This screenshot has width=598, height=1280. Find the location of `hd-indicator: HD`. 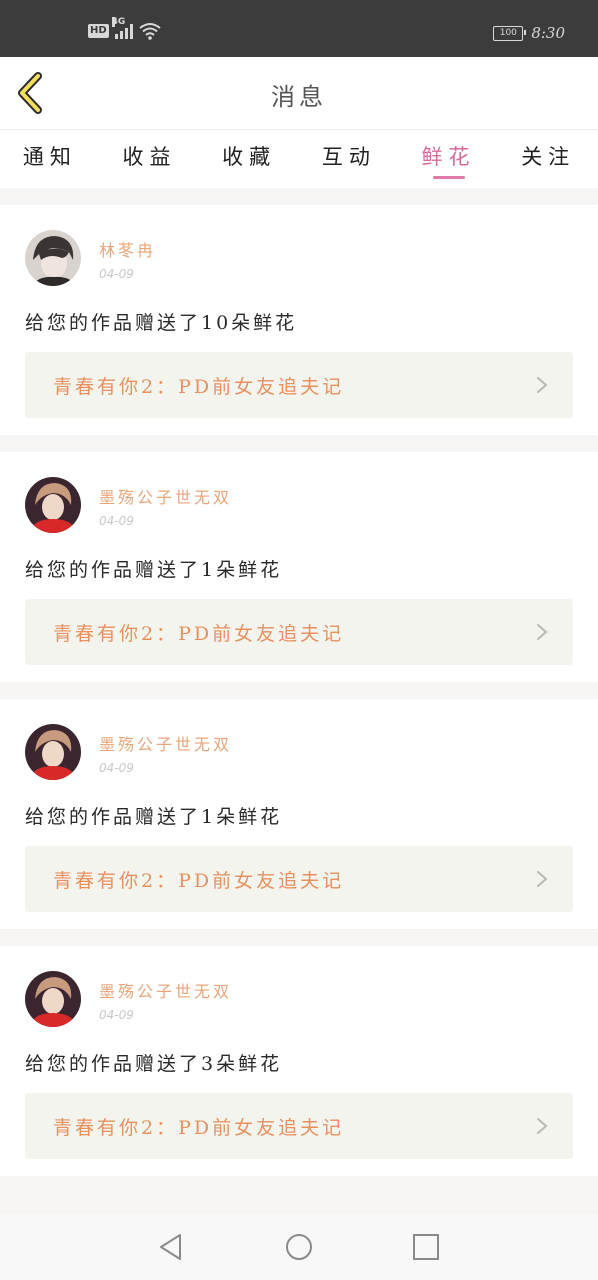

hd-indicator: HD is located at coordinates (98, 31).